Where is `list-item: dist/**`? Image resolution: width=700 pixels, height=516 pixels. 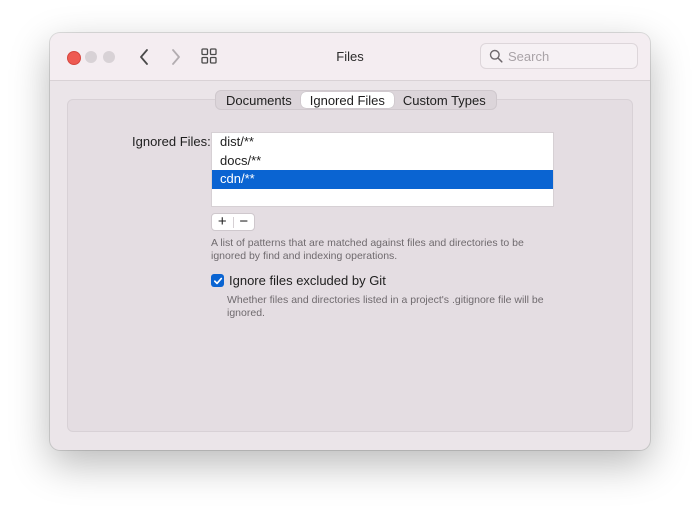 list-item: dist/** is located at coordinates (382, 142).